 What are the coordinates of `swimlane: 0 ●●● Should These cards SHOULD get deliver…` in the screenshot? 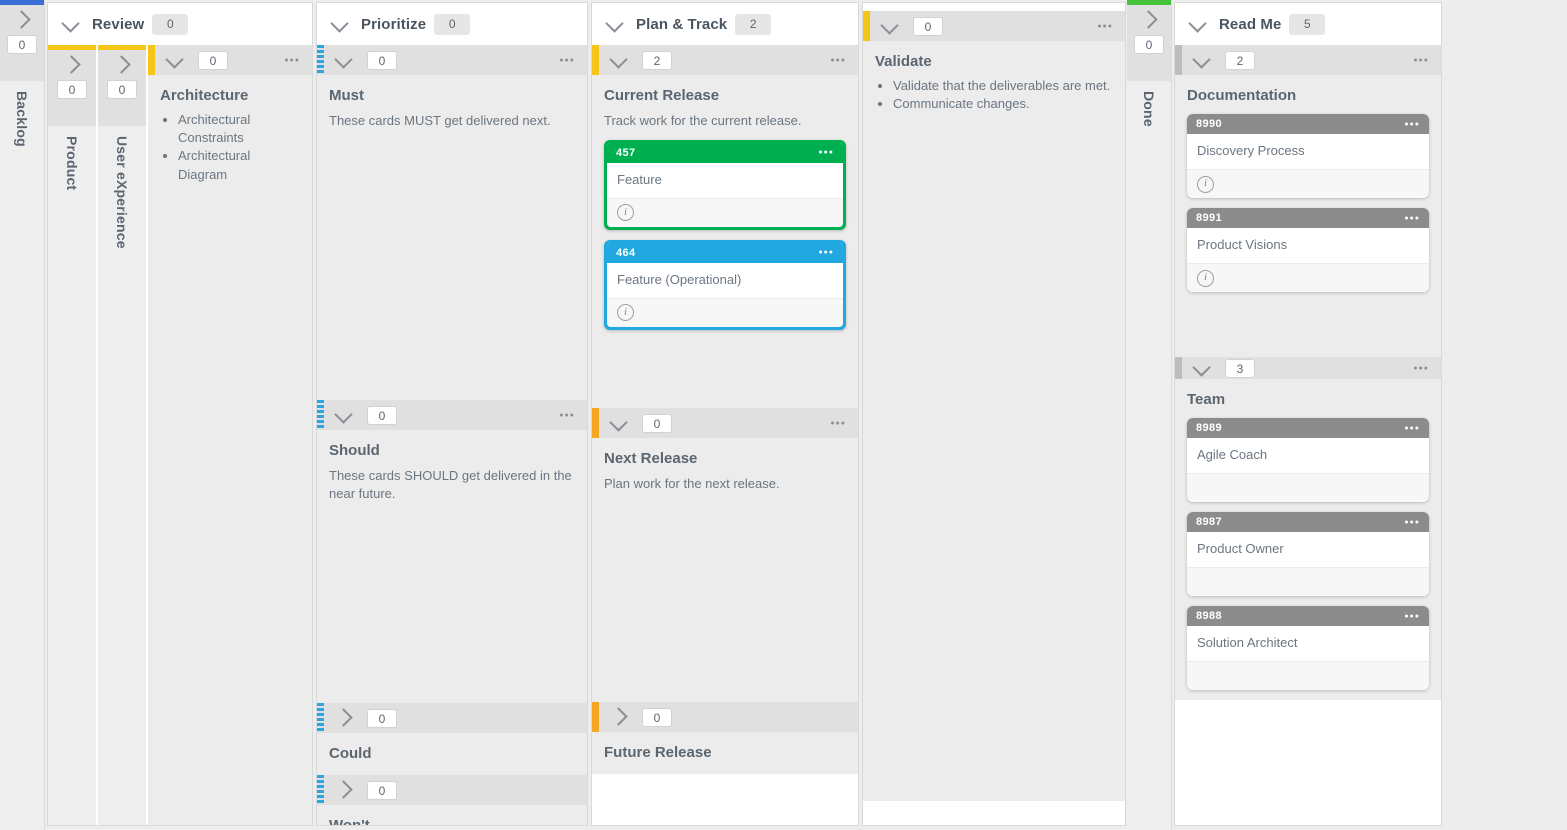 It's located at (452, 551).